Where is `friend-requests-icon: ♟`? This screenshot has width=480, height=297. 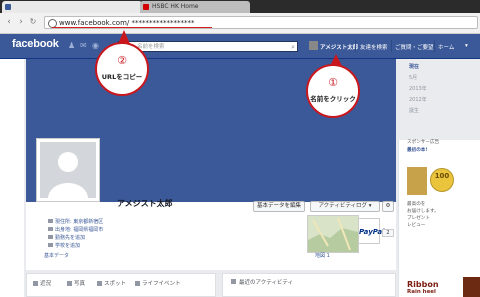 friend-requests-icon: ♟ is located at coordinates (72, 46).